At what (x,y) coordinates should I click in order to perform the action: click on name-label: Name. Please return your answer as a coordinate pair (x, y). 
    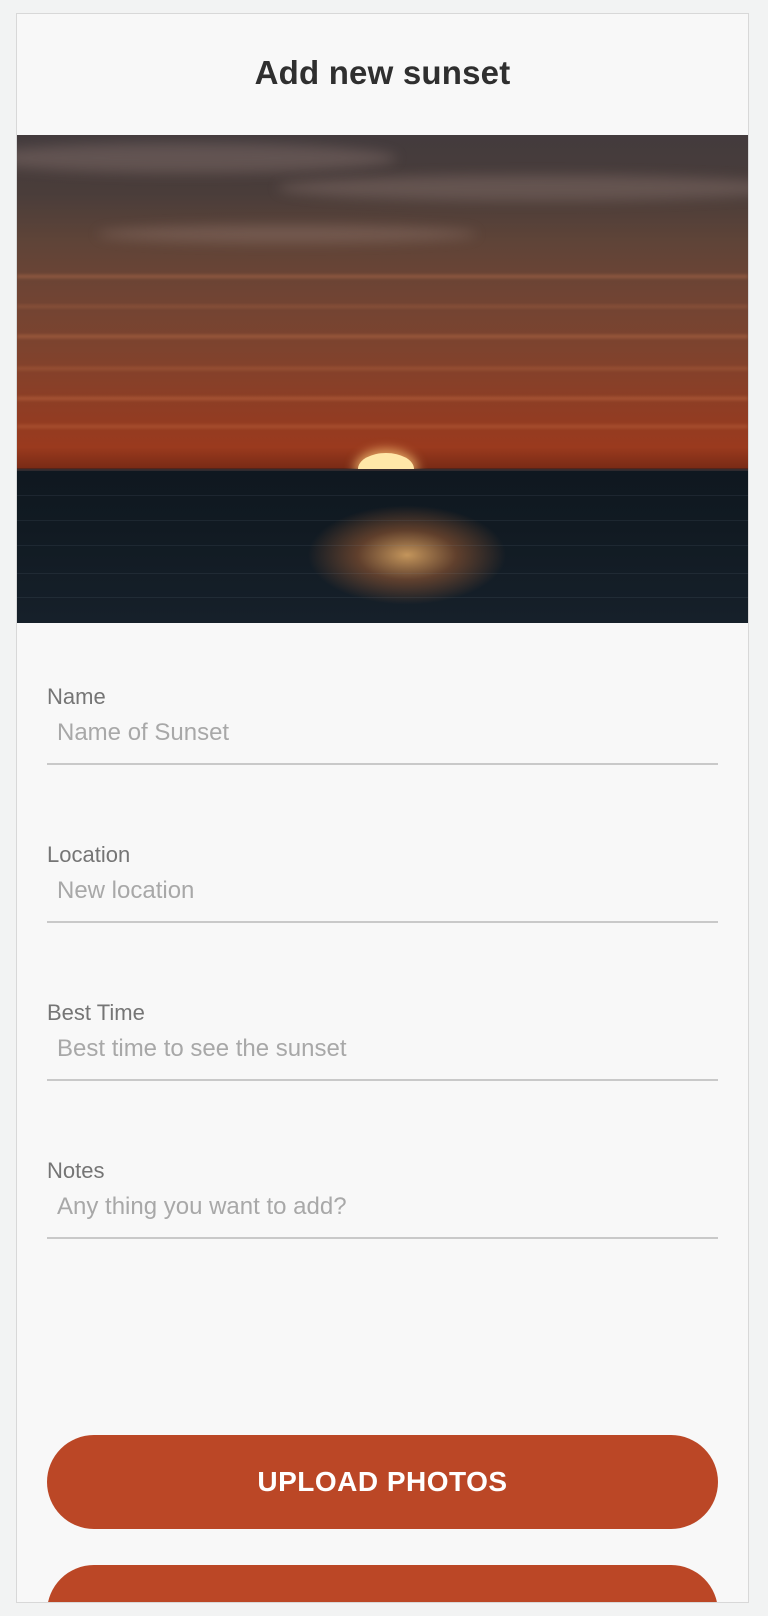
    Looking at the image, I should click on (76, 696).